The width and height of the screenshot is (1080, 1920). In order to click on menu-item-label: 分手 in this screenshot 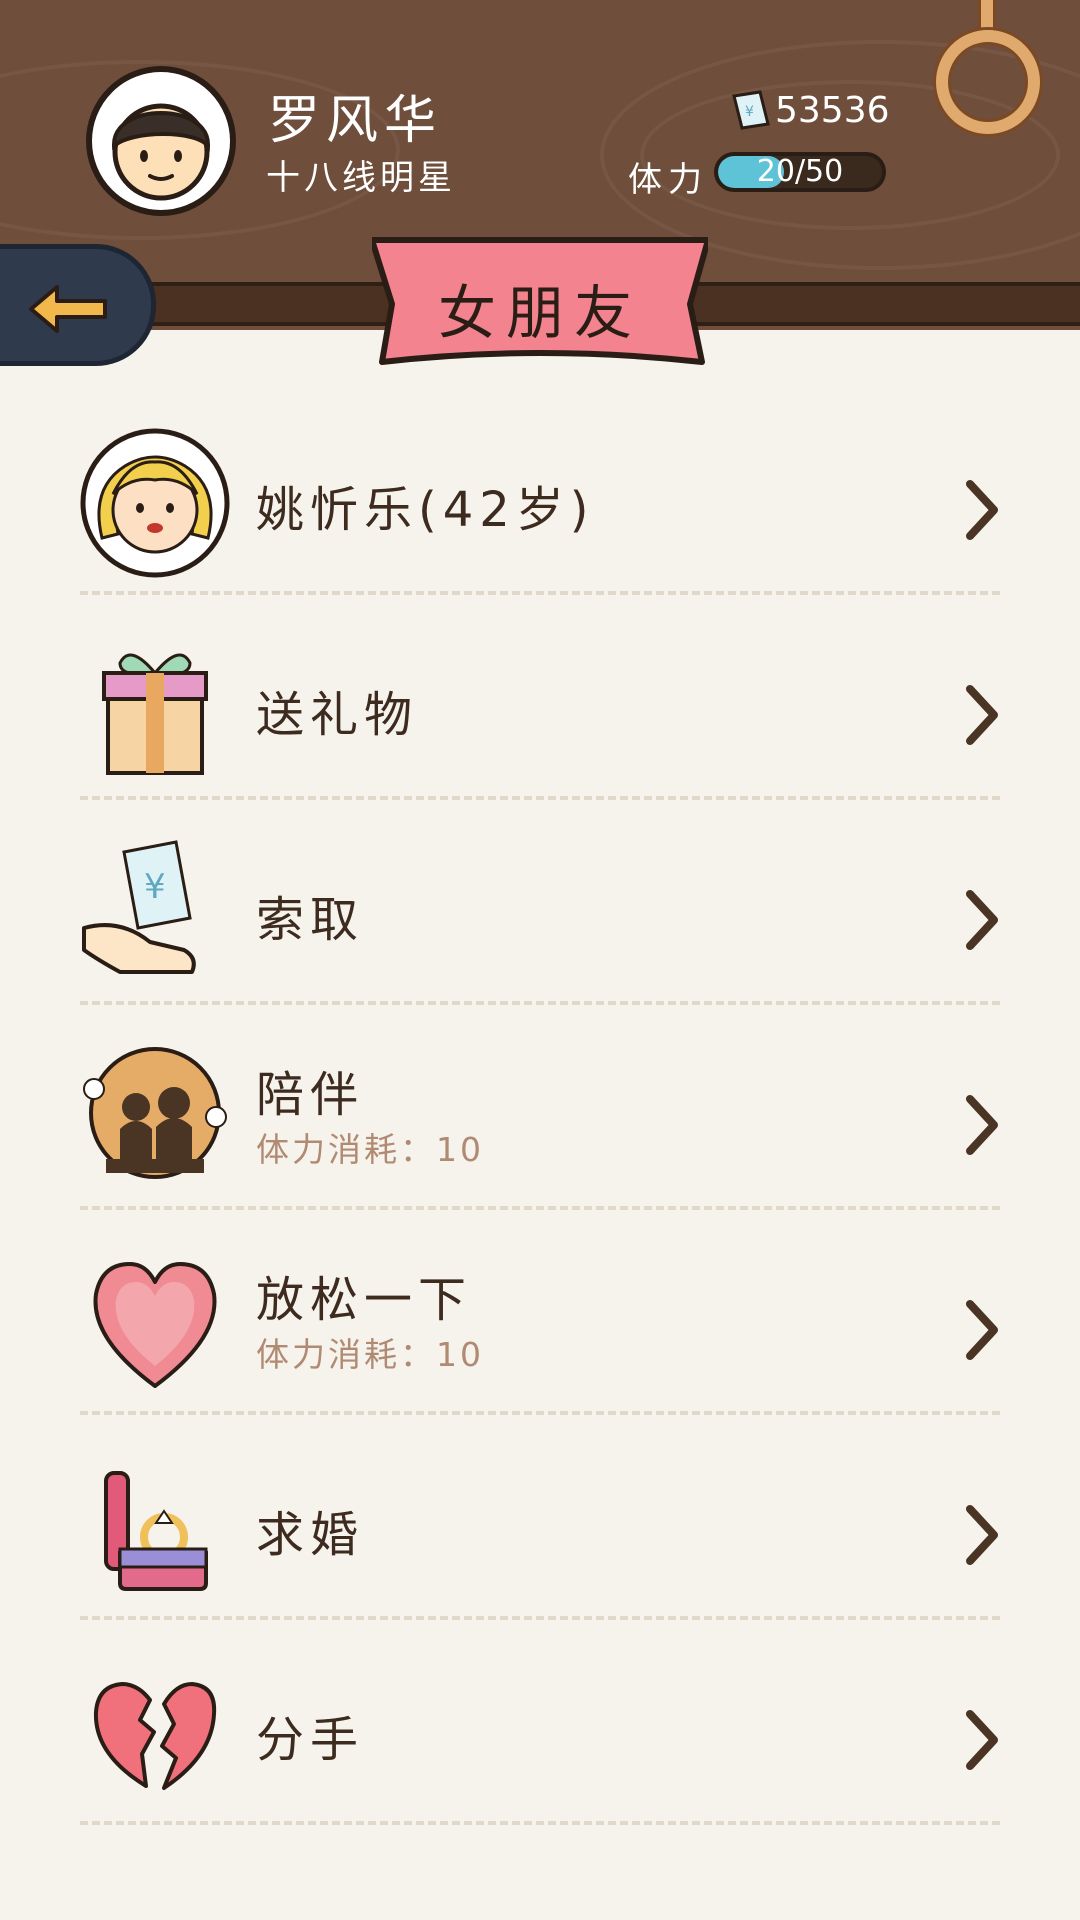, I will do `click(310, 1740)`.